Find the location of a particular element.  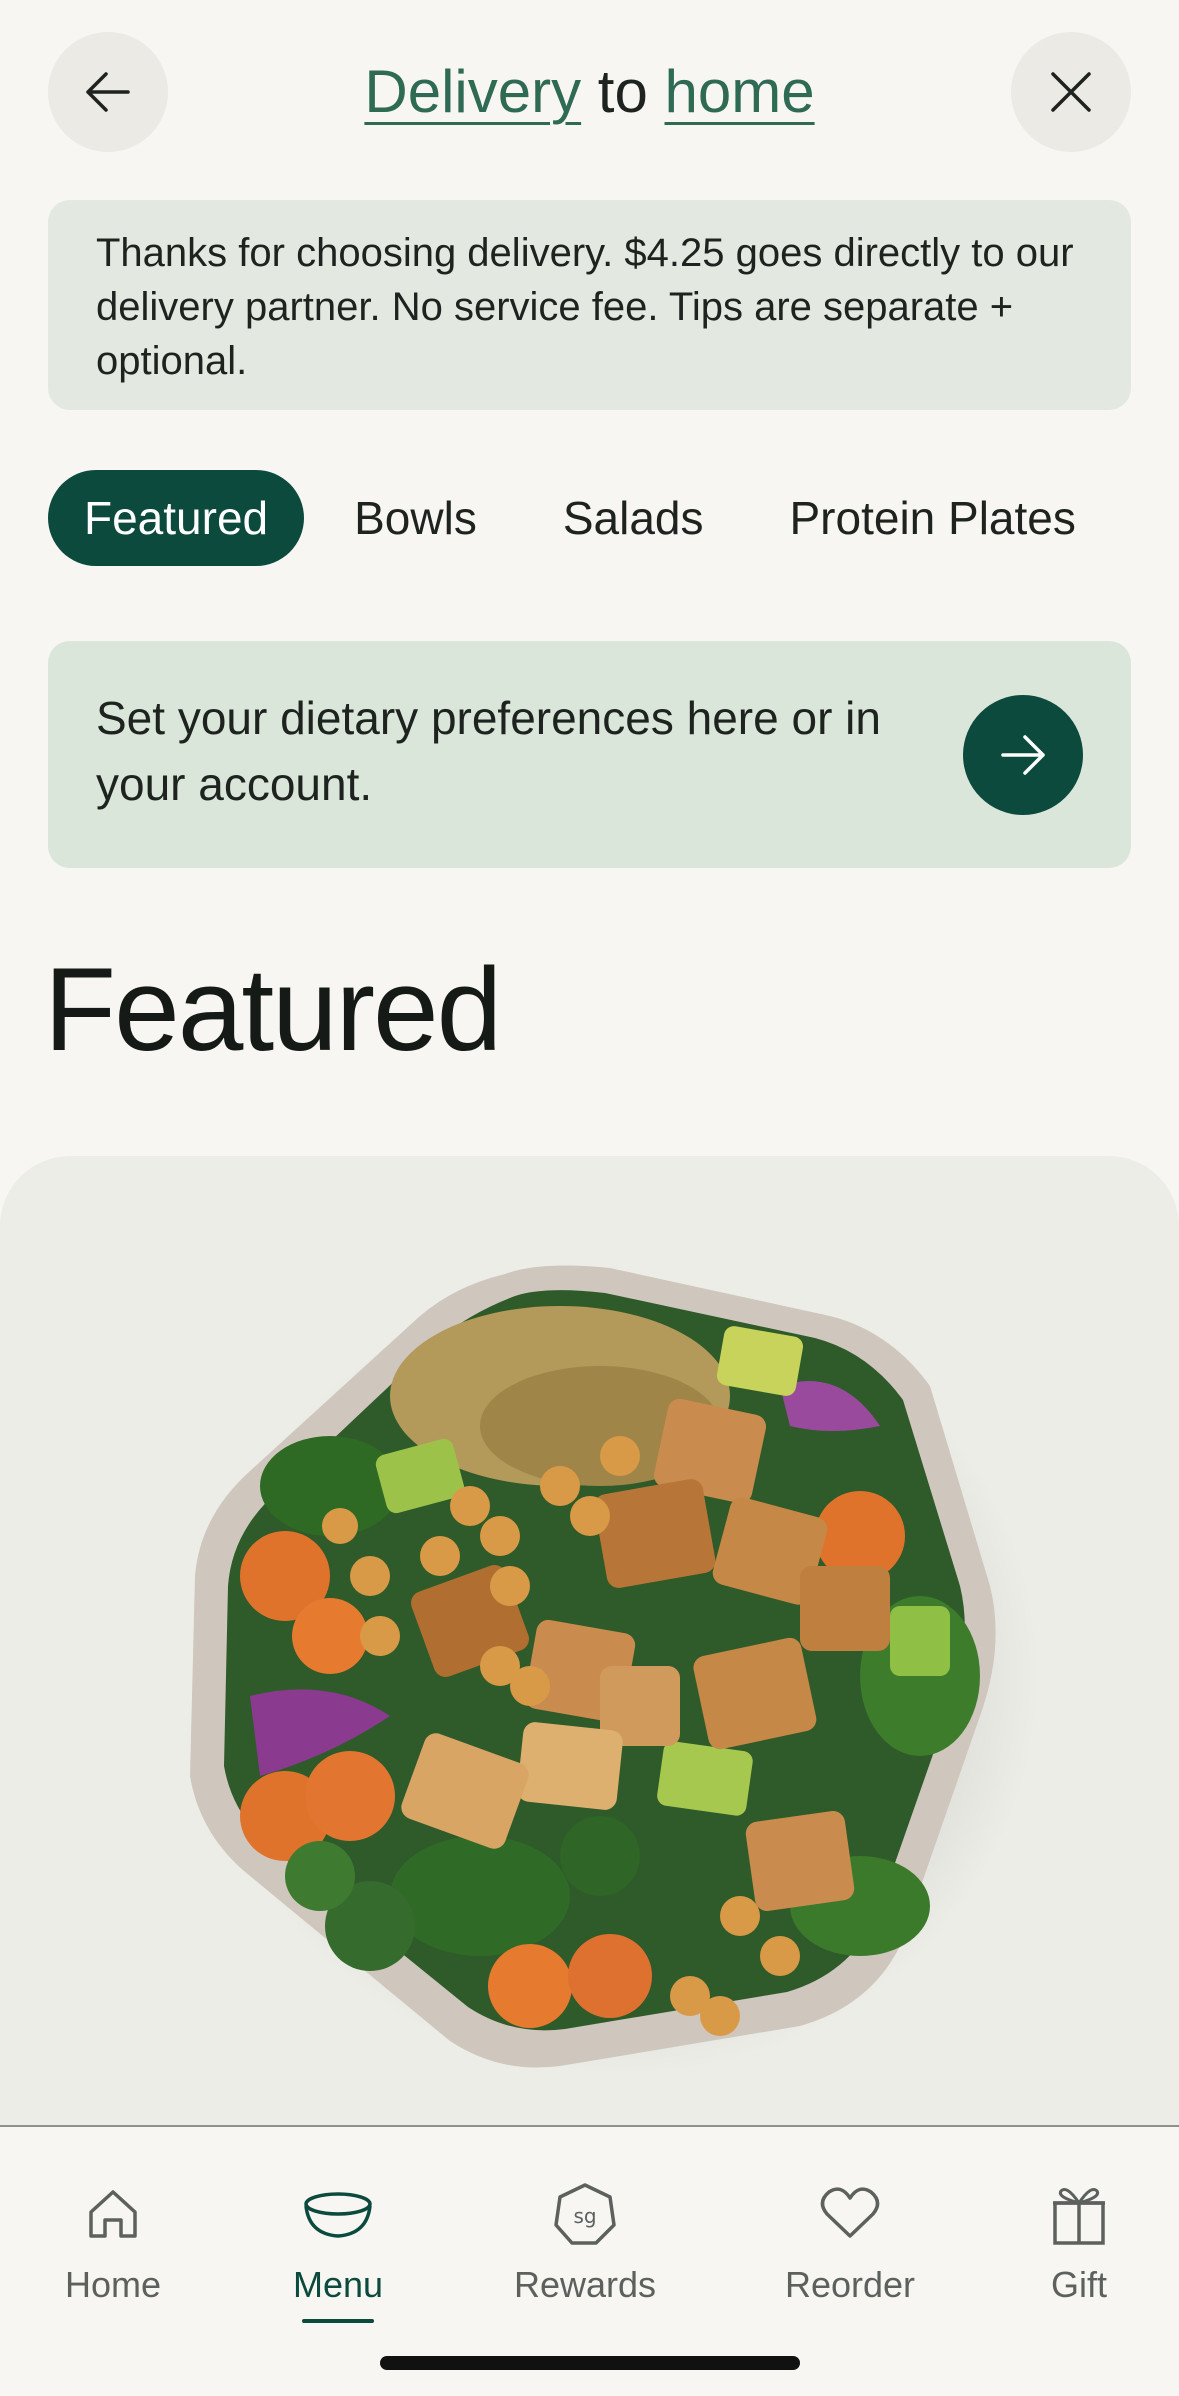

section-title: Featured is located at coordinates (273, 1010).